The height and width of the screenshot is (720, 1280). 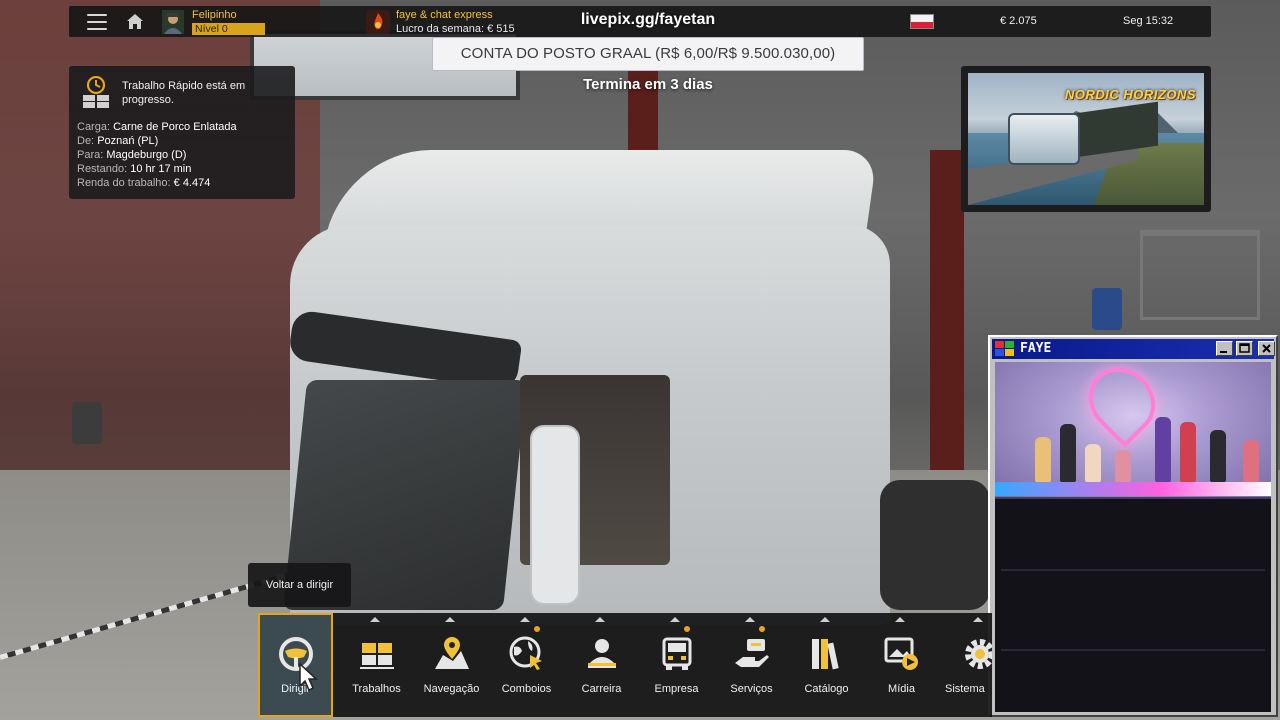 I want to click on menu-services-button: Serviços, so click(x=751, y=665).